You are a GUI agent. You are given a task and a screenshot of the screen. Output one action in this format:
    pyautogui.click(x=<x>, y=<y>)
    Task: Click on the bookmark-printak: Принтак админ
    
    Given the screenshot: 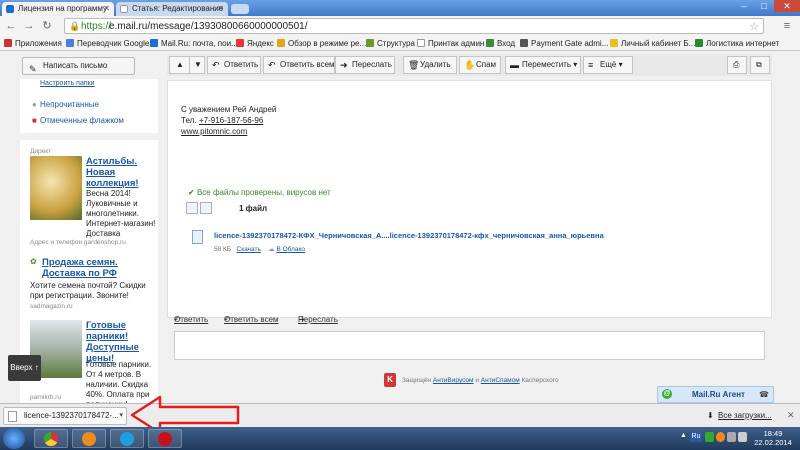 What is the action you would take?
    pyautogui.click(x=450, y=43)
    